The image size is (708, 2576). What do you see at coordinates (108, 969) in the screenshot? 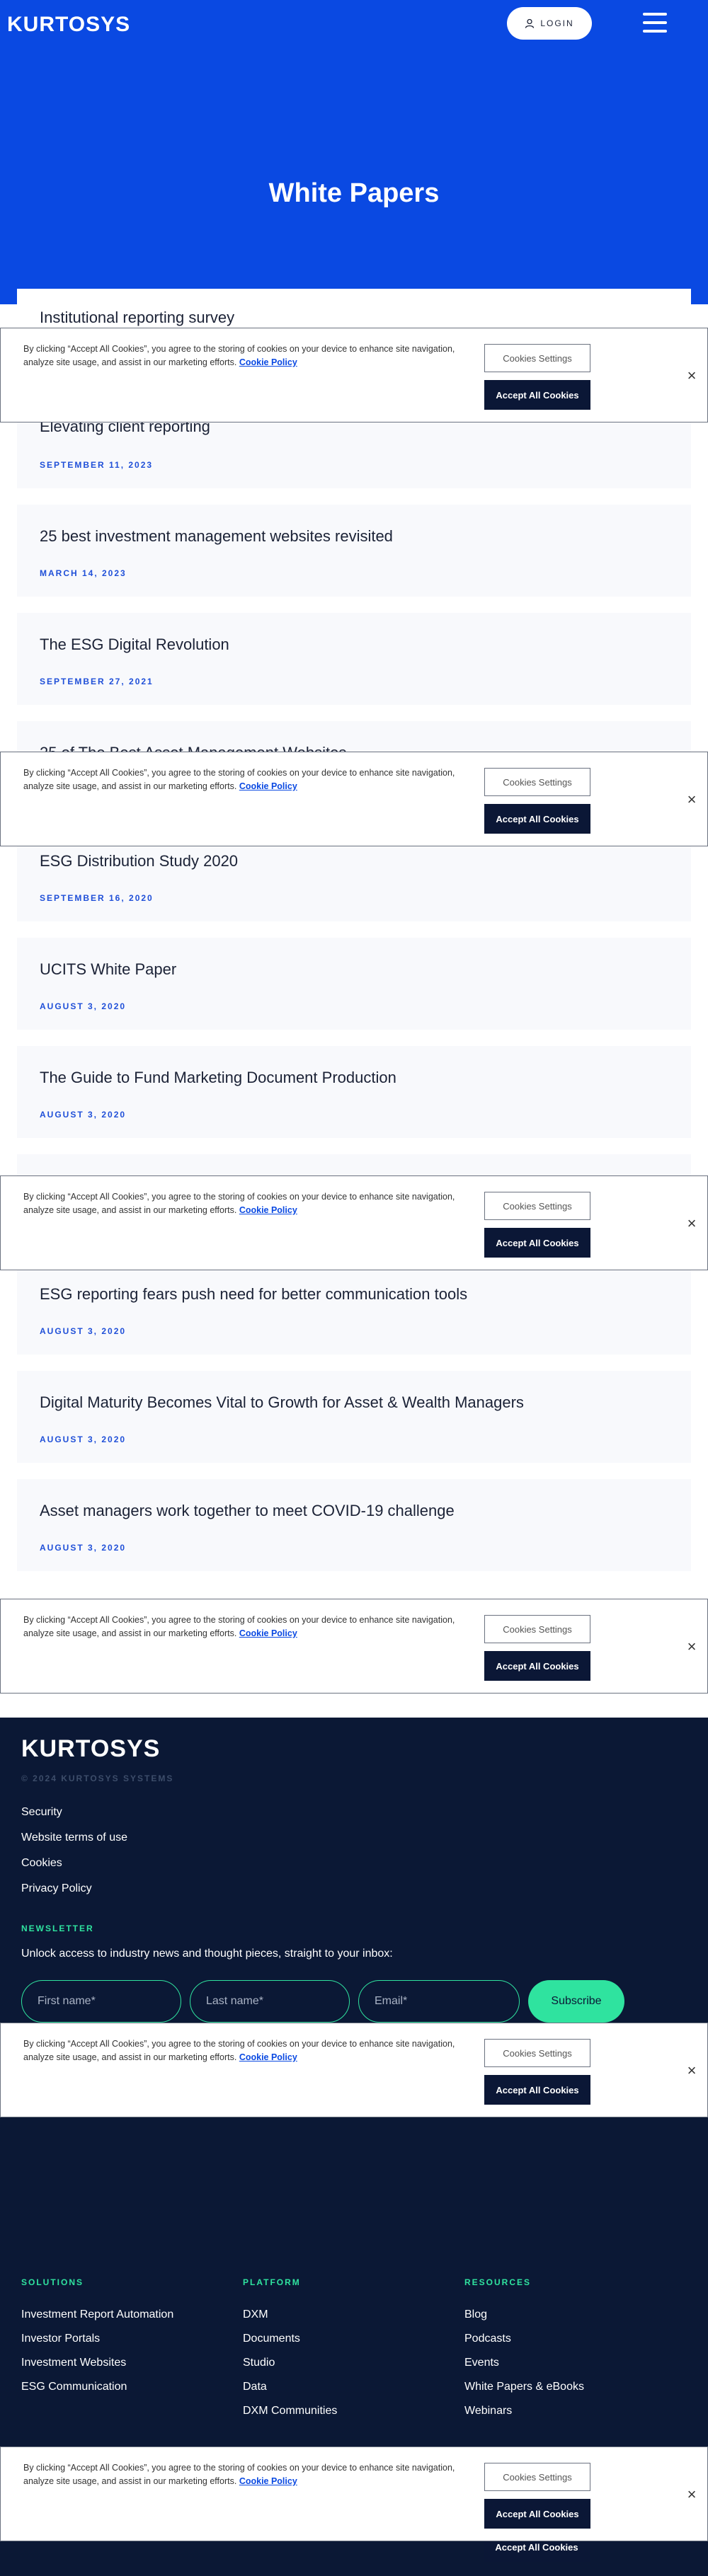
I see `paper-title: UCITS White Paper` at bounding box center [108, 969].